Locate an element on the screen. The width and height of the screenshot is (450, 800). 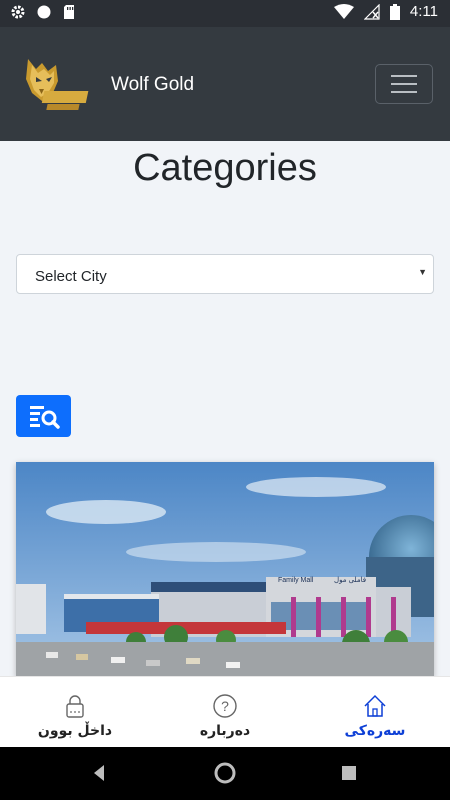
home-circle-icon is located at coordinates (225, 773).